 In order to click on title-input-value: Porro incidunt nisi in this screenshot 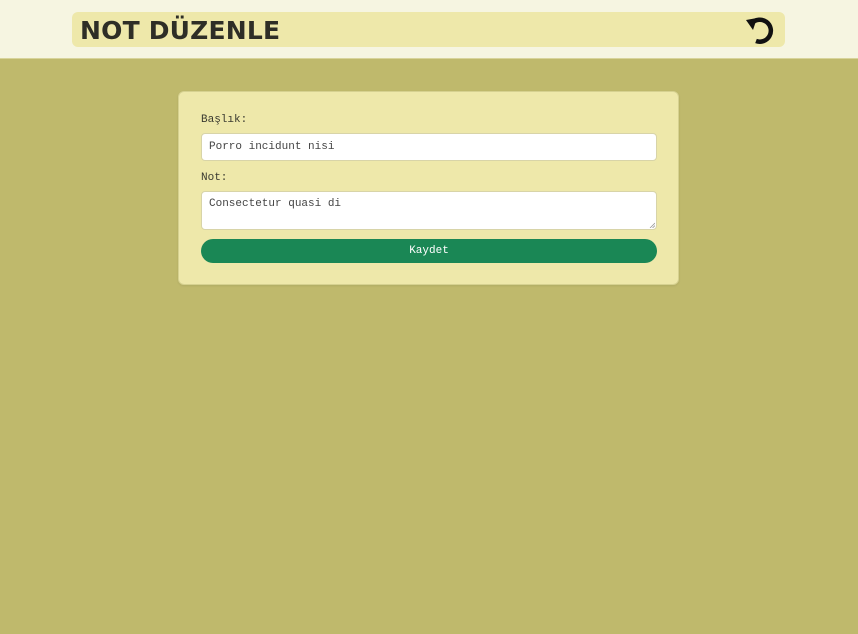, I will do `click(272, 147)`.